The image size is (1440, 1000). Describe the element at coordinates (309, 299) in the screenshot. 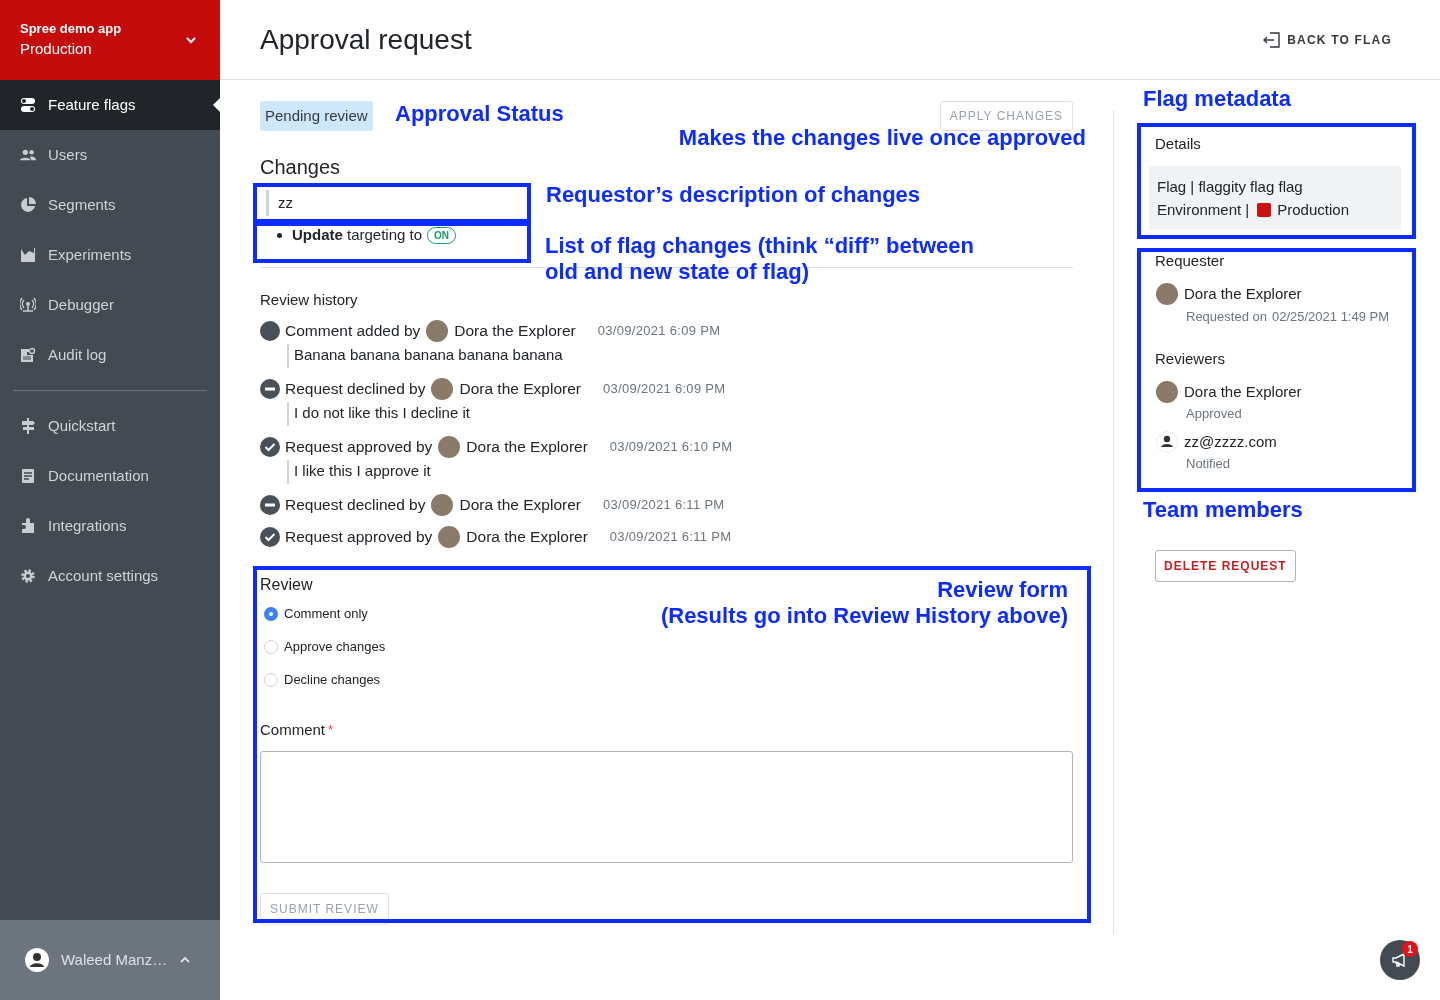

I see `section-title: Review history` at that location.